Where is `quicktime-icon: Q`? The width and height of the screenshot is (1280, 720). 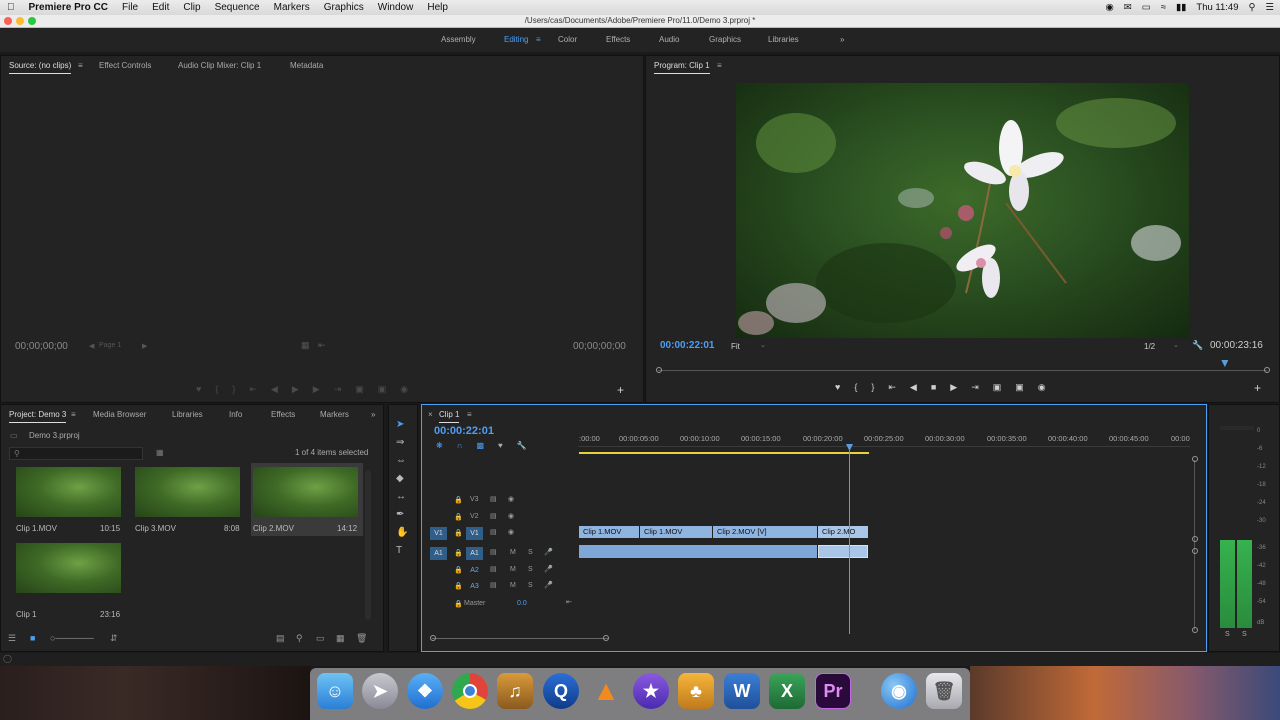 quicktime-icon: Q is located at coordinates (561, 691).